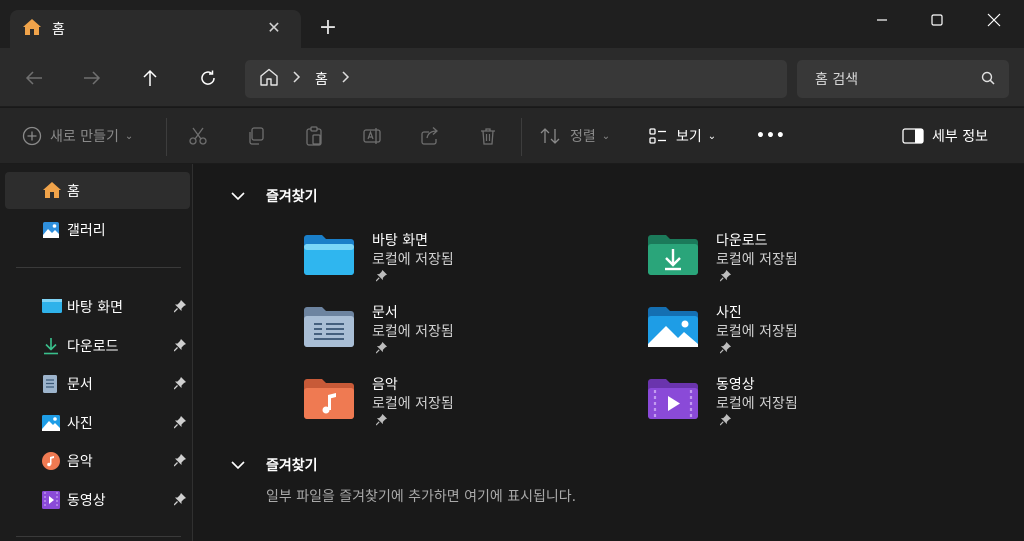 The height and width of the screenshot is (541, 1024). Describe the element at coordinates (550, 136) in the screenshot. I see `sort-icon` at that location.